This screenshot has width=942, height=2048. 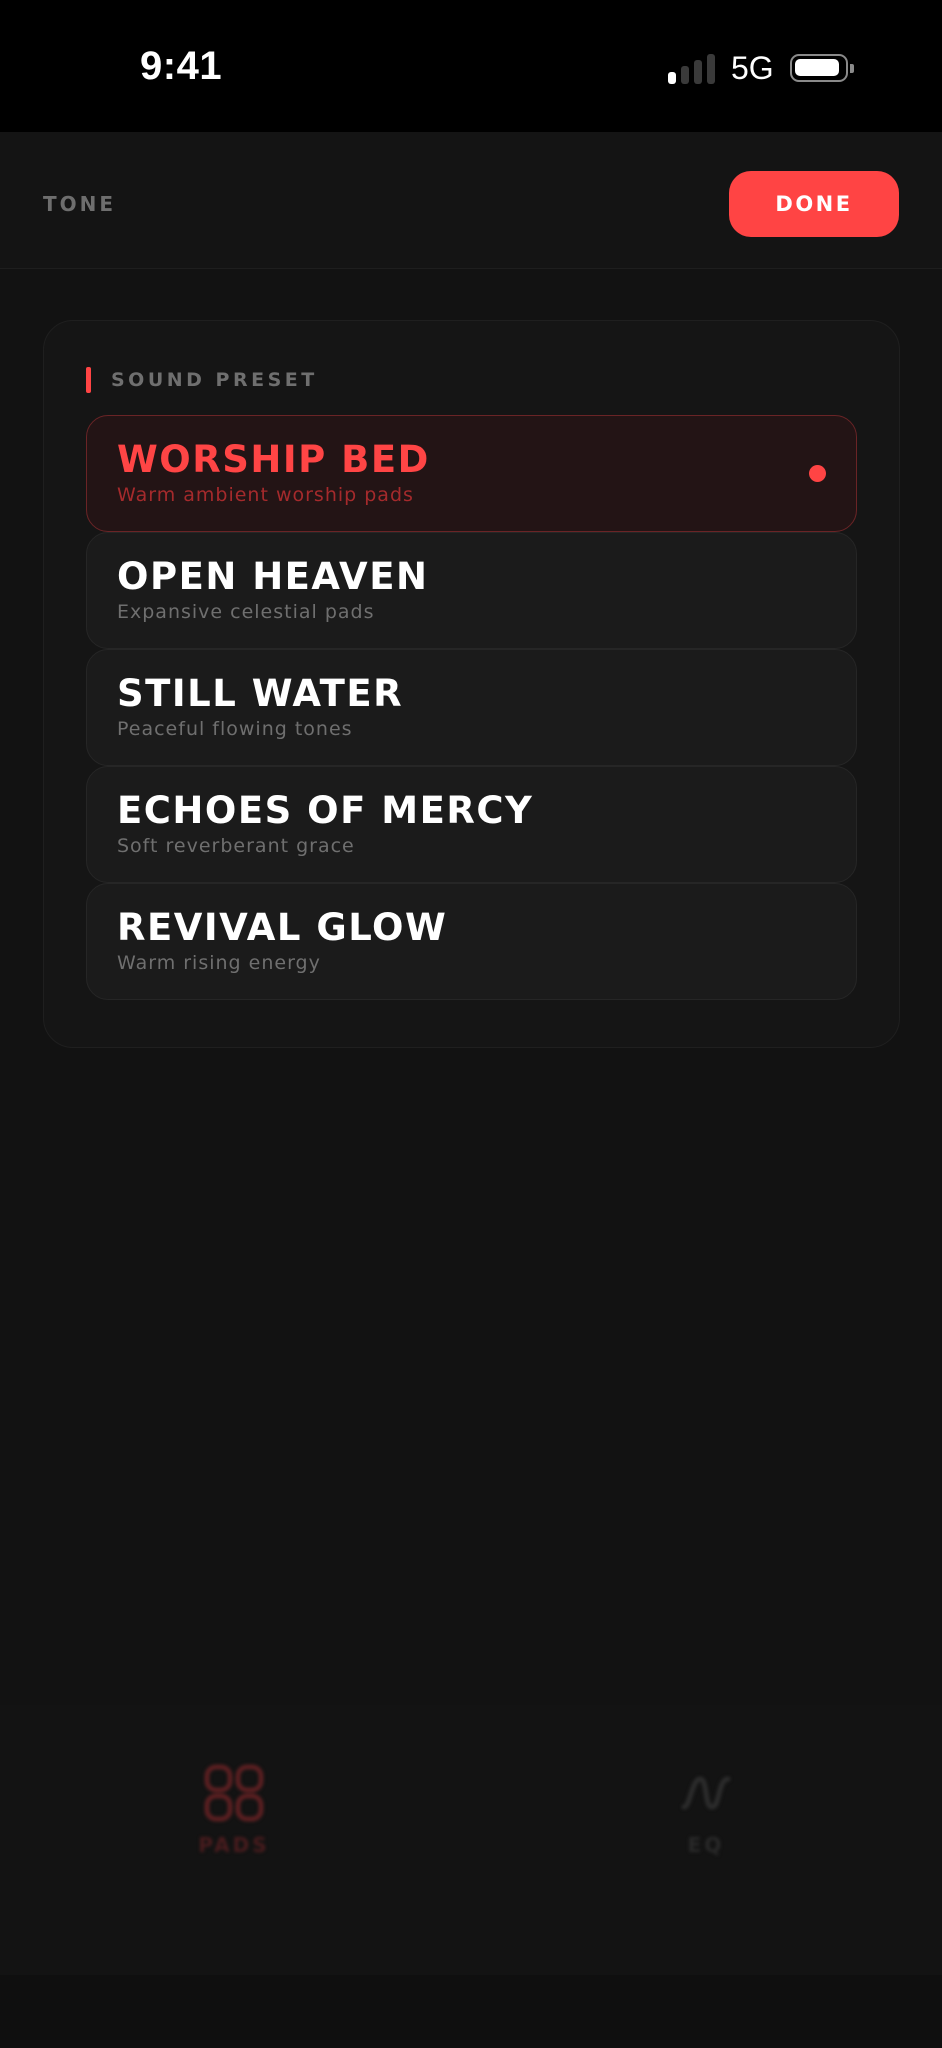 I want to click on preset-description: Expansive celestial pads, so click(x=246, y=612).